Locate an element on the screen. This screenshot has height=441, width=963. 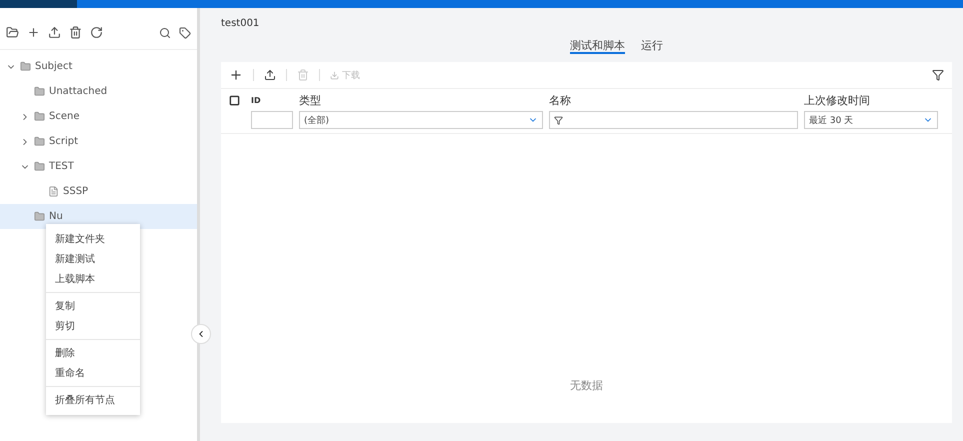
tree-item: Subject is located at coordinates (98, 66).